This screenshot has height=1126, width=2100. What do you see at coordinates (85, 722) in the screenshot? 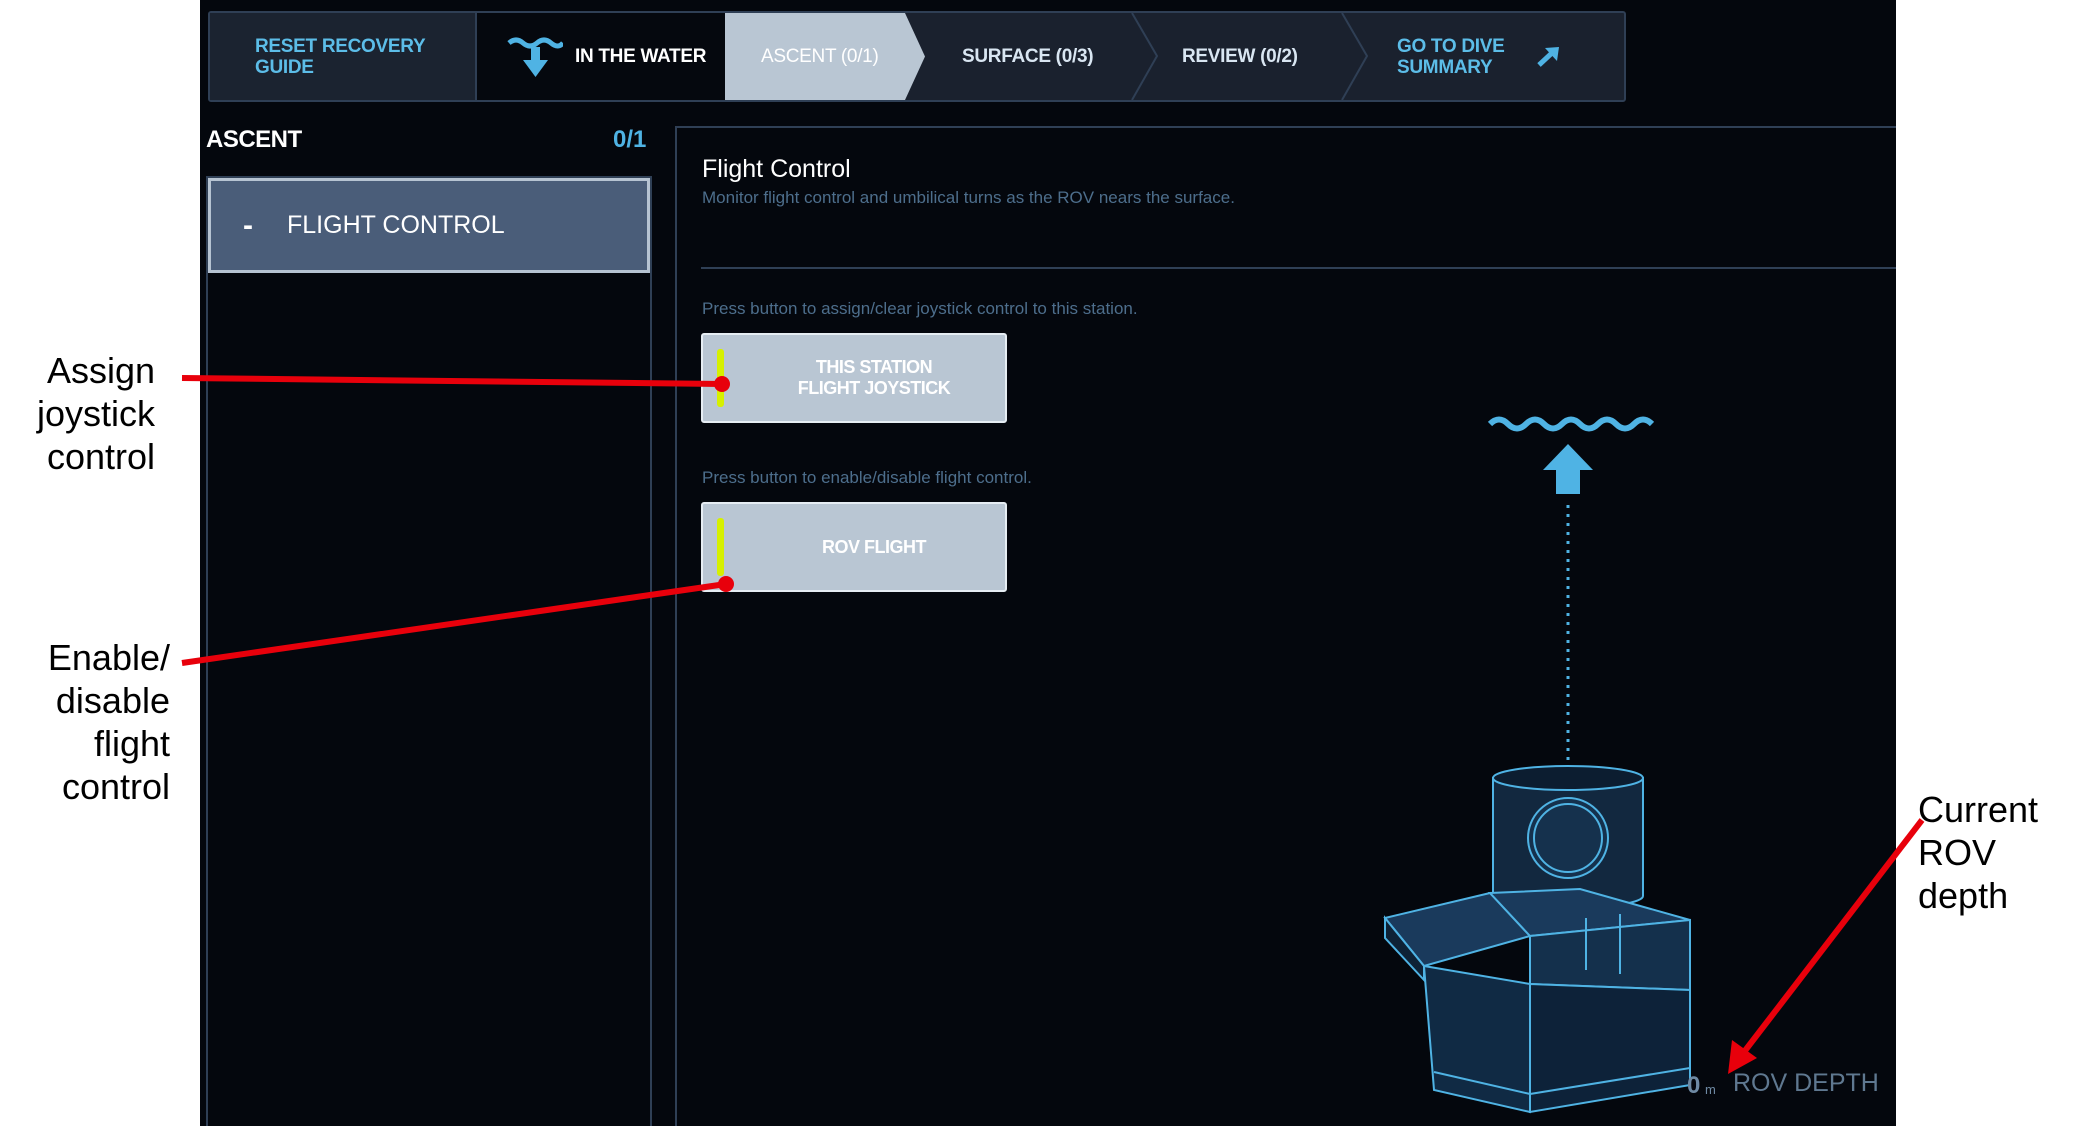
I see `enable-flight-callout: Enable/ disable flight control` at bounding box center [85, 722].